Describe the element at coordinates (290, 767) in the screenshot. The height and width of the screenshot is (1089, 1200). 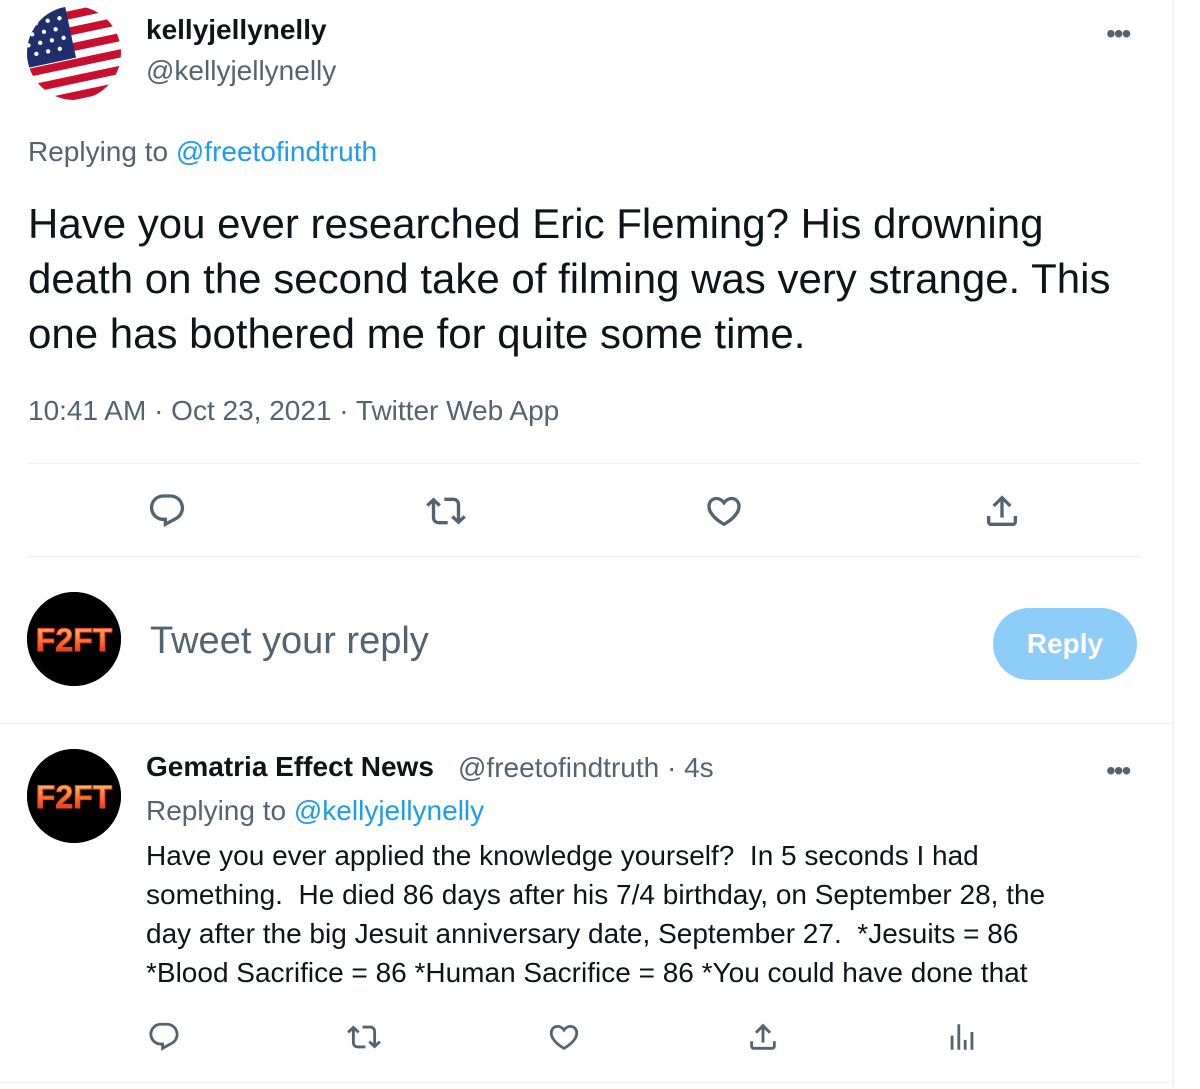
I see `reply-author-name: Gematria Effect News` at that location.